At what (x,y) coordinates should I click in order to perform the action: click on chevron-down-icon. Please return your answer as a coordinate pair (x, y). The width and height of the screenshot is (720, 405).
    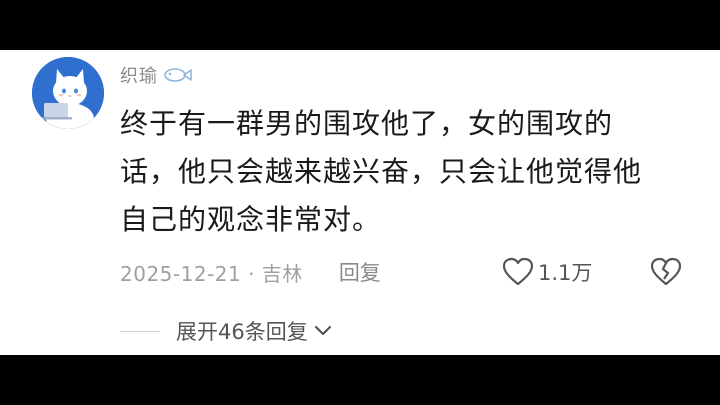
    Looking at the image, I should click on (322, 330).